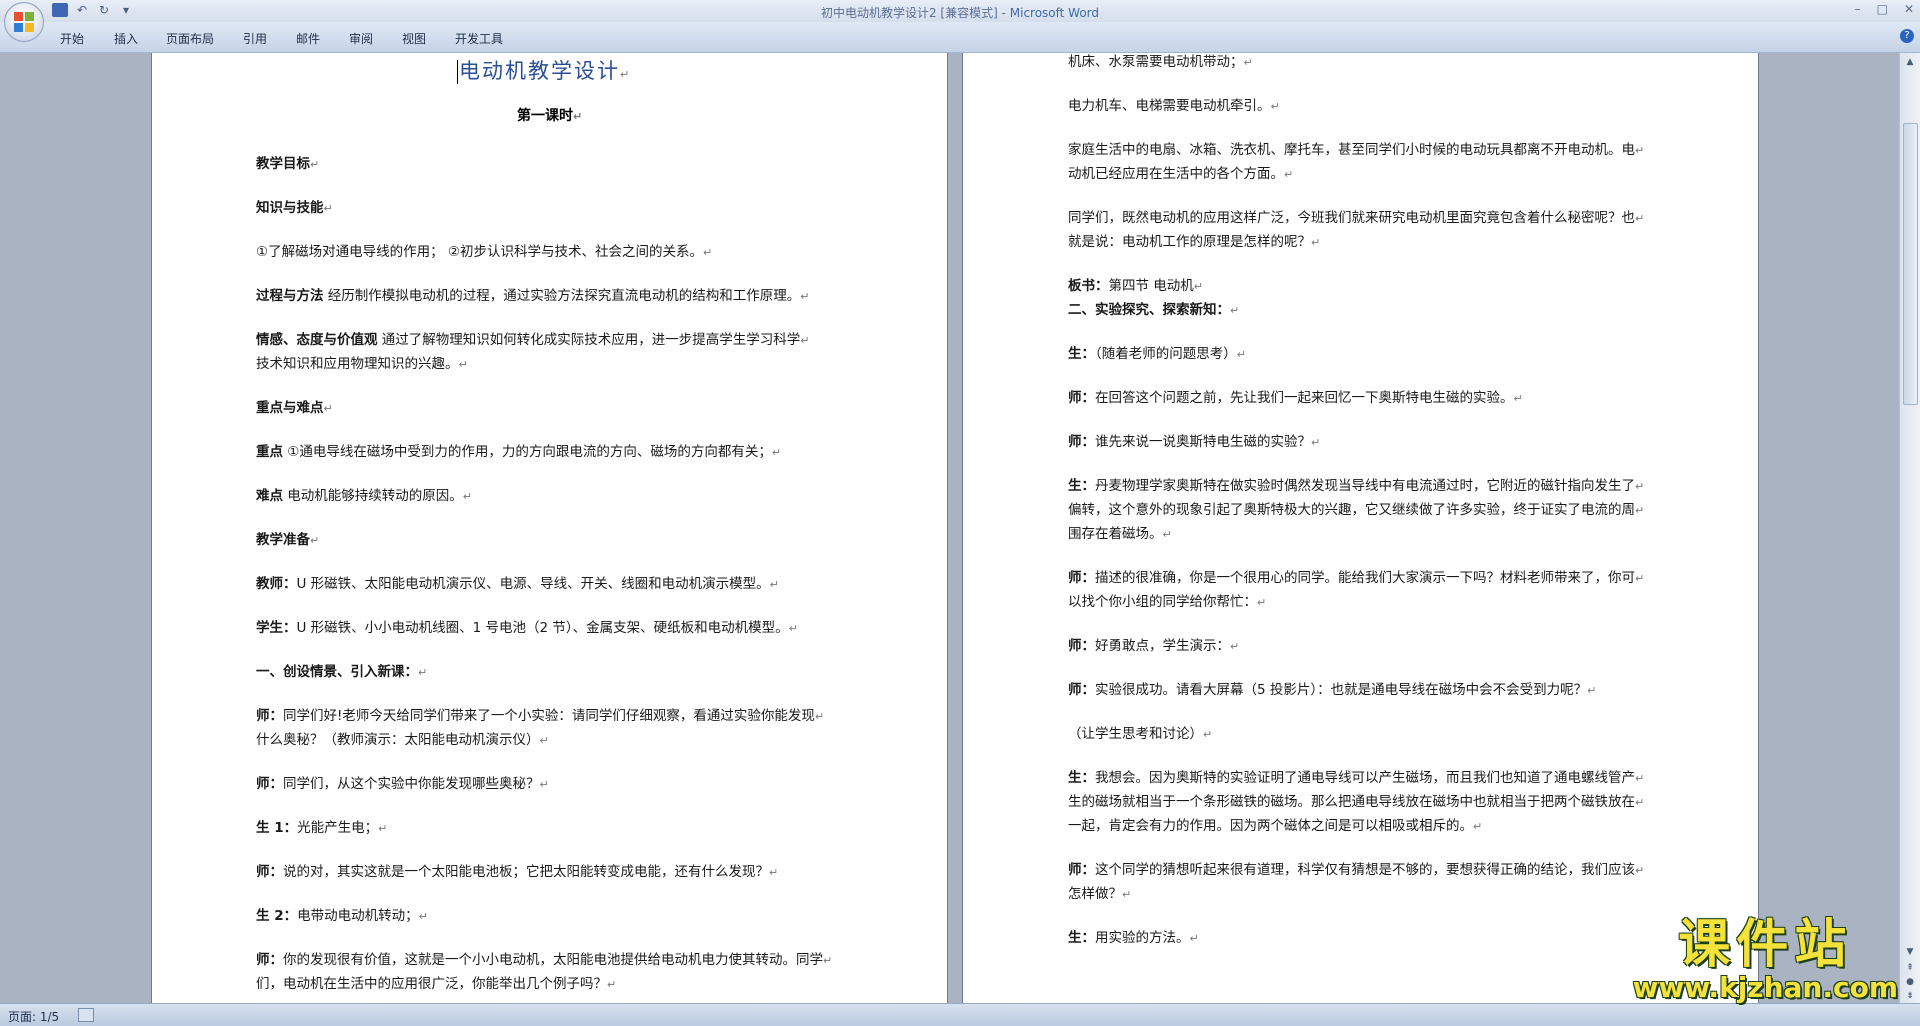 This screenshot has height=1026, width=1920. What do you see at coordinates (283, 540) in the screenshot?
I see `bold-label: 教学准备` at bounding box center [283, 540].